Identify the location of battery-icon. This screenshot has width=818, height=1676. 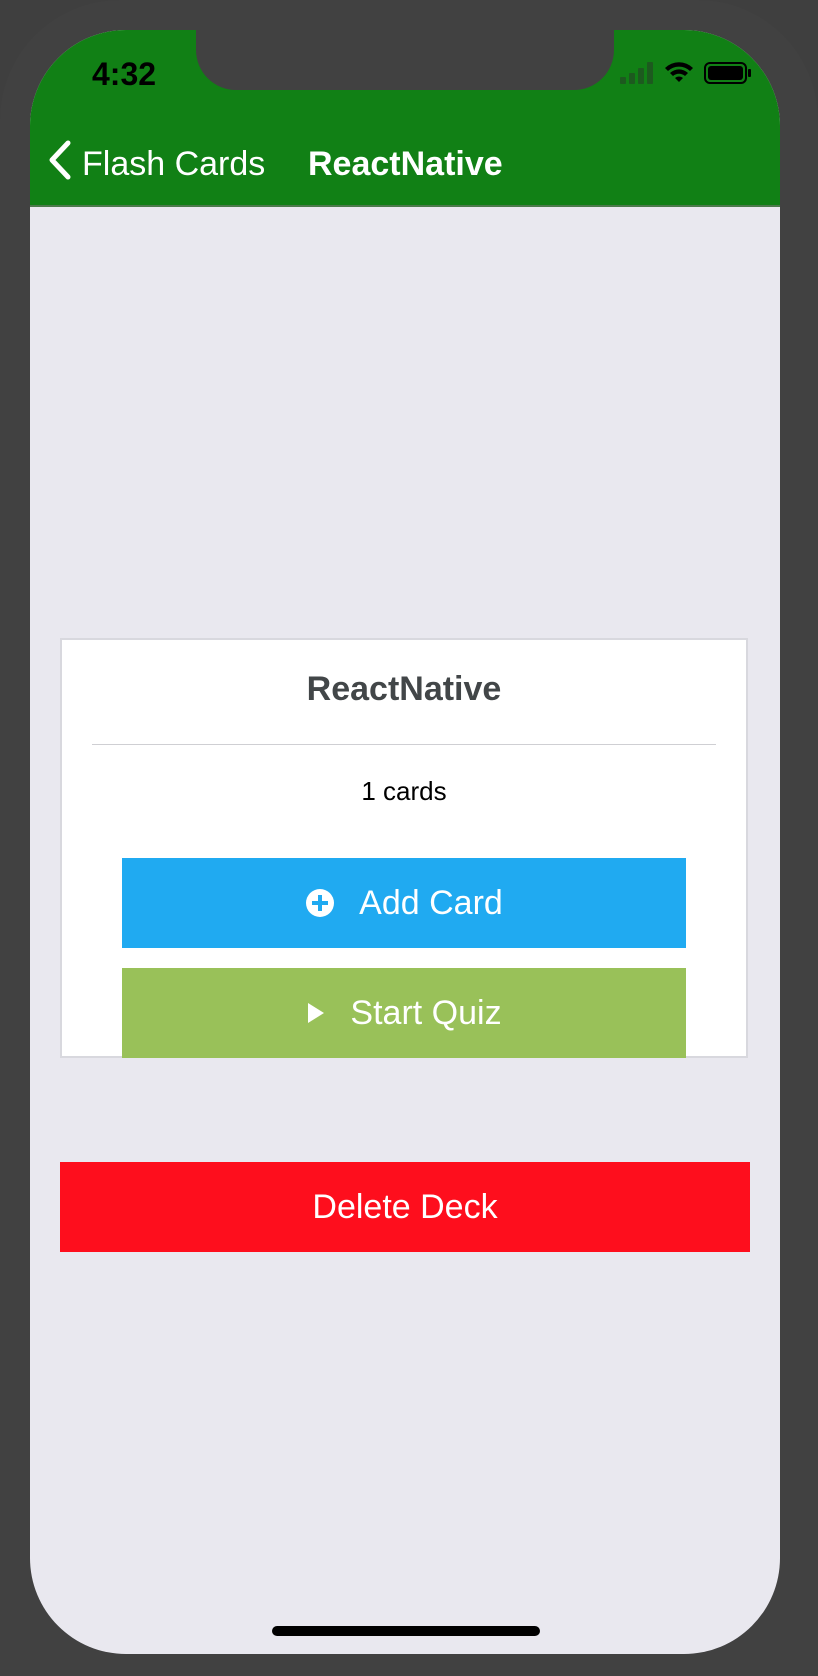
(728, 75).